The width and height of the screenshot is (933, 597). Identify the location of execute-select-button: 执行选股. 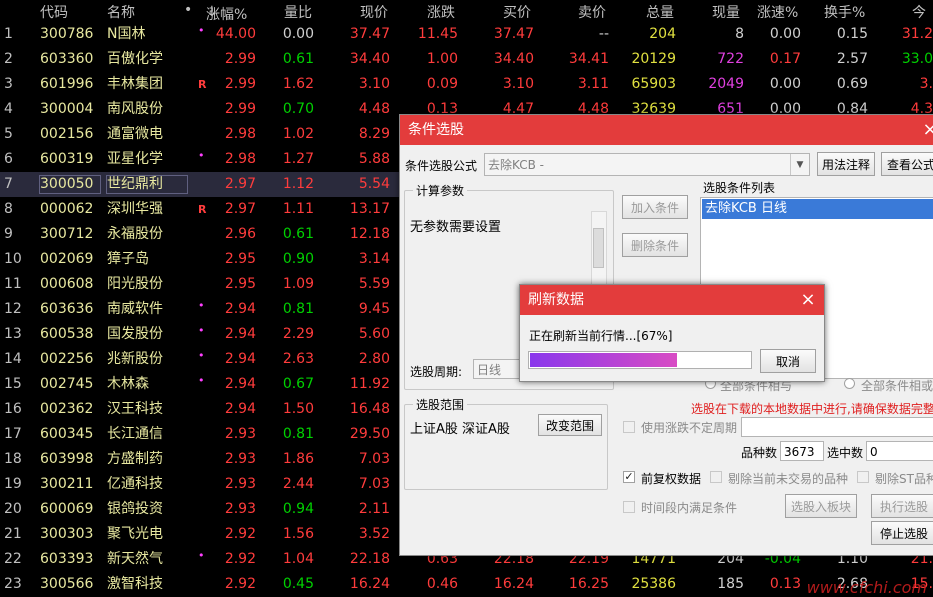
(902, 506).